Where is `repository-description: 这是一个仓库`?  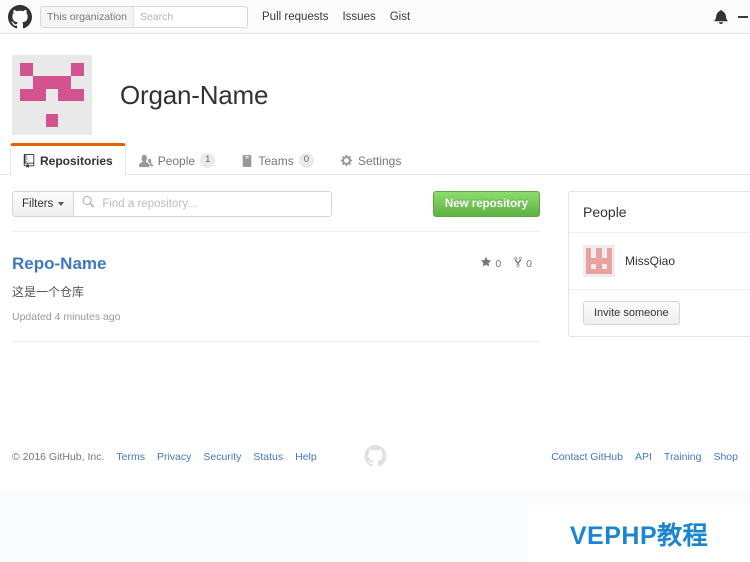 repository-description: 这是一个仓库 is located at coordinates (48, 292).